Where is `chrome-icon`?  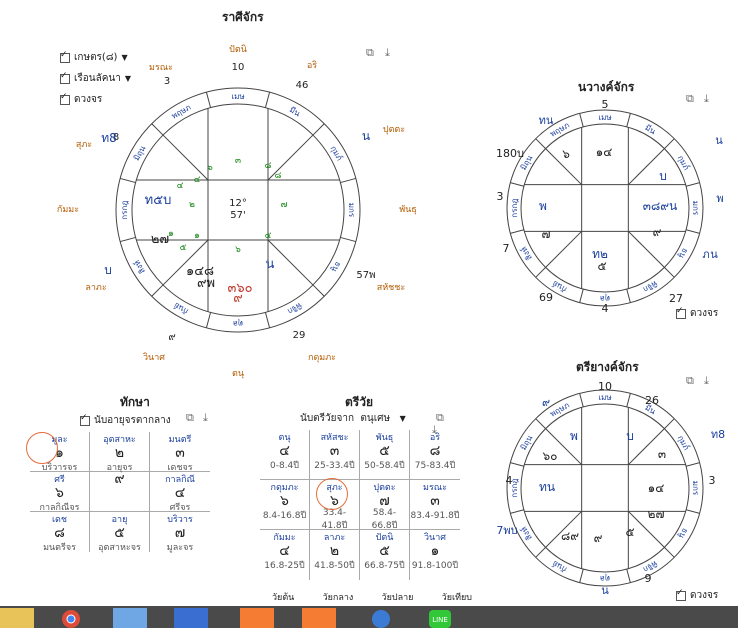
chrome-icon is located at coordinates (71, 618).